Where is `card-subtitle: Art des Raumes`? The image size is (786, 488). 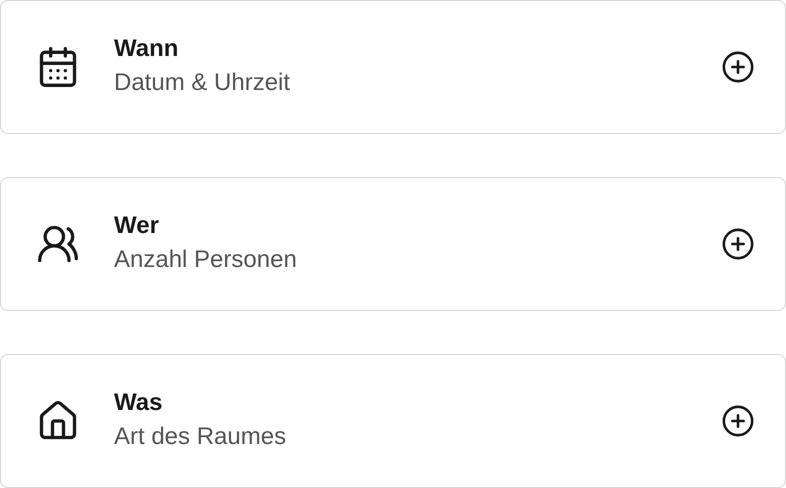
card-subtitle: Art des Raumes is located at coordinates (201, 437).